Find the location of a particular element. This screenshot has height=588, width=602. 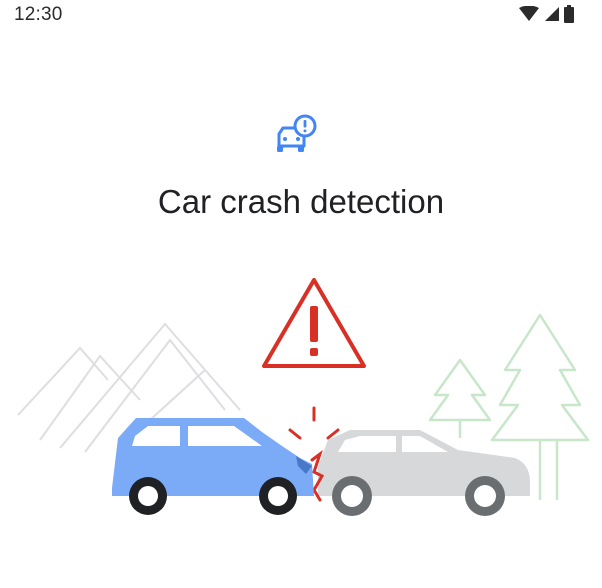

blue-car is located at coordinates (213, 466).